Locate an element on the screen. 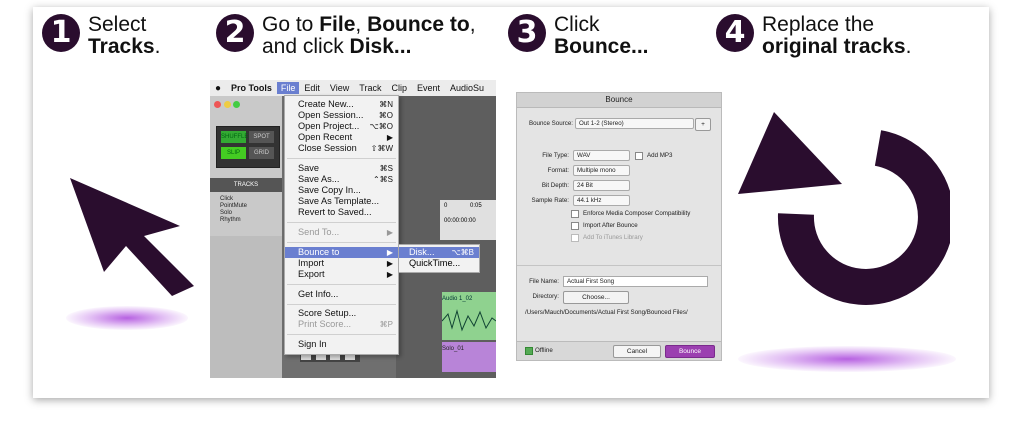 The width and height of the screenshot is (1024, 436). step-2-file: File is located at coordinates (337, 24).